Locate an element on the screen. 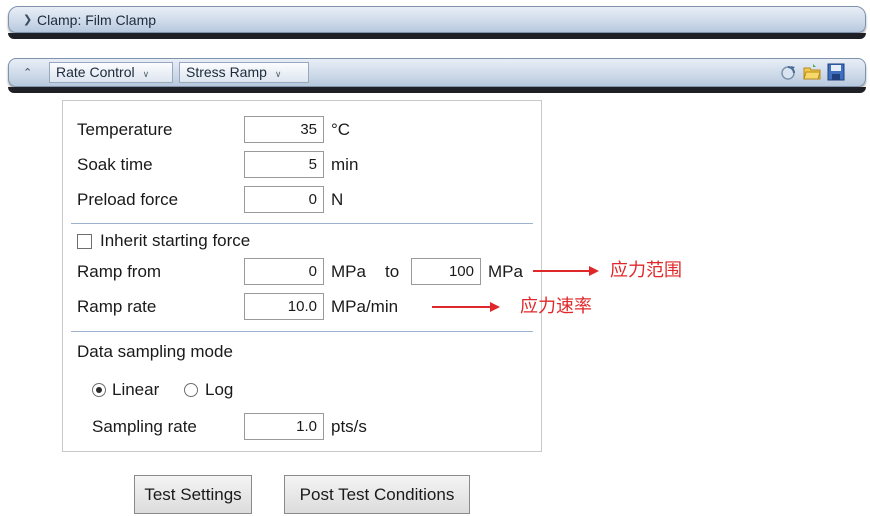  sampling-rate-input: 1.0 is located at coordinates (284, 426).